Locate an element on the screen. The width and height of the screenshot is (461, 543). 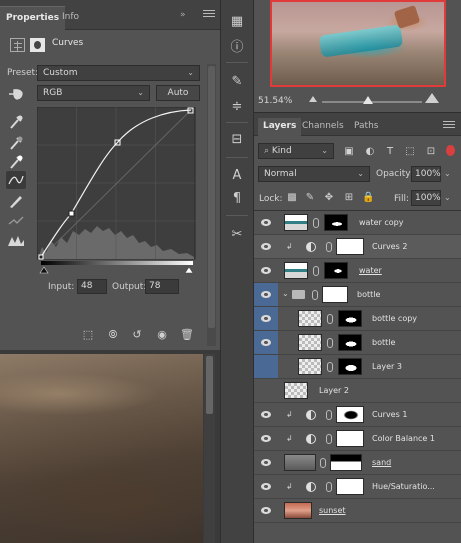
layer-row: ↲ Curves 2 is located at coordinates (357, 247).